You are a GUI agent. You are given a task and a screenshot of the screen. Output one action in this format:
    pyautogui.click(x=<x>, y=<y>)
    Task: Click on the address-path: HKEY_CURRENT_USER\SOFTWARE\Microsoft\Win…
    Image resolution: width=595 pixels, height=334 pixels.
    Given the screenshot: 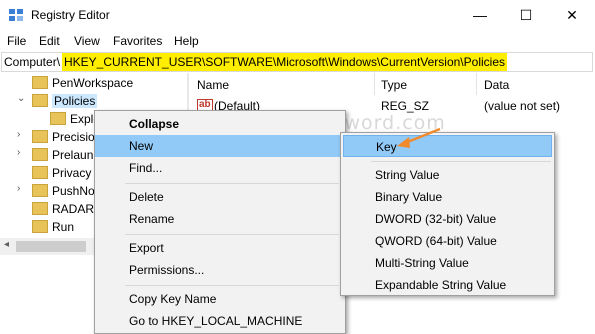 What is the action you would take?
    pyautogui.click(x=284, y=62)
    